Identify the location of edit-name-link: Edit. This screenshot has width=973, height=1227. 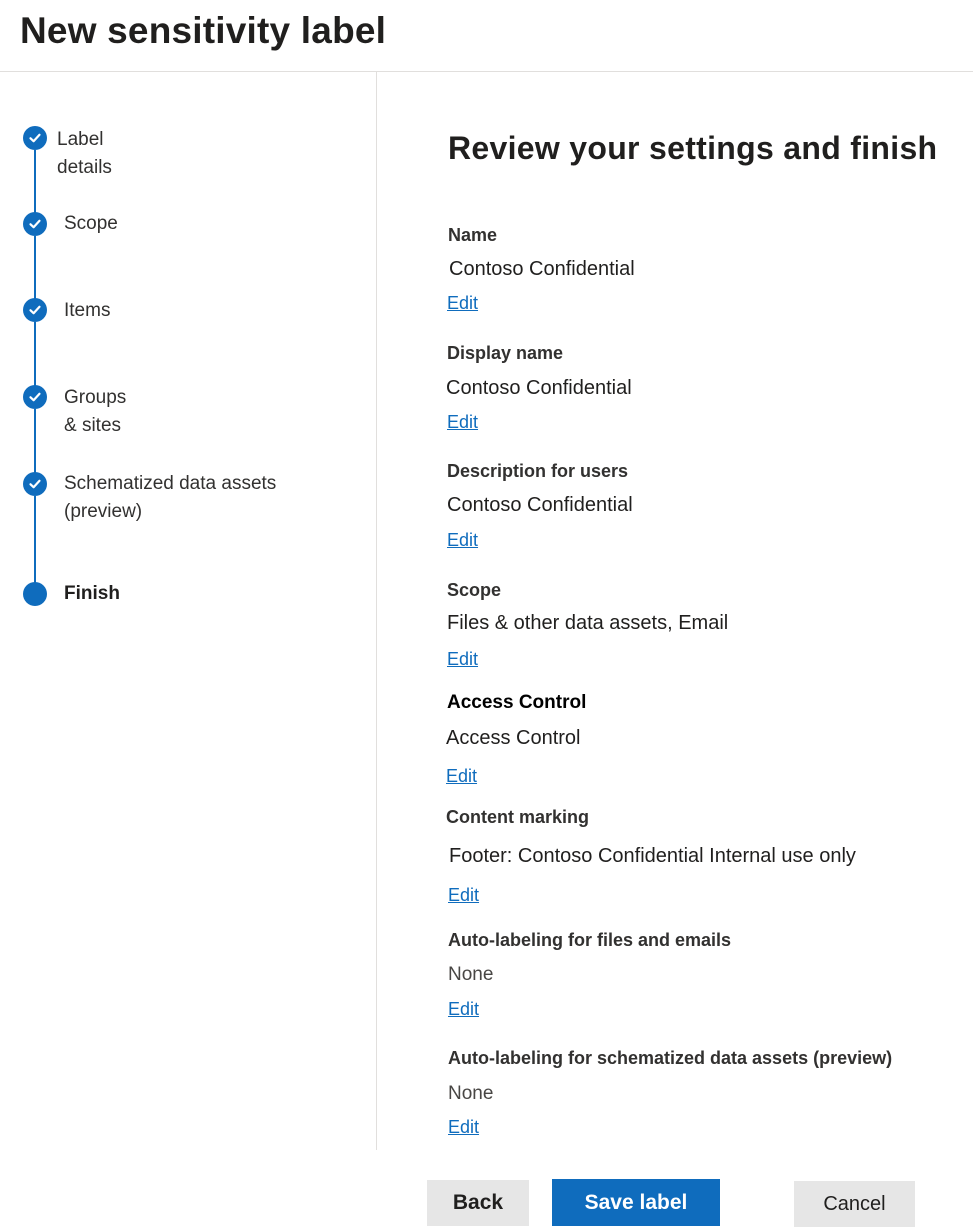
(462, 303).